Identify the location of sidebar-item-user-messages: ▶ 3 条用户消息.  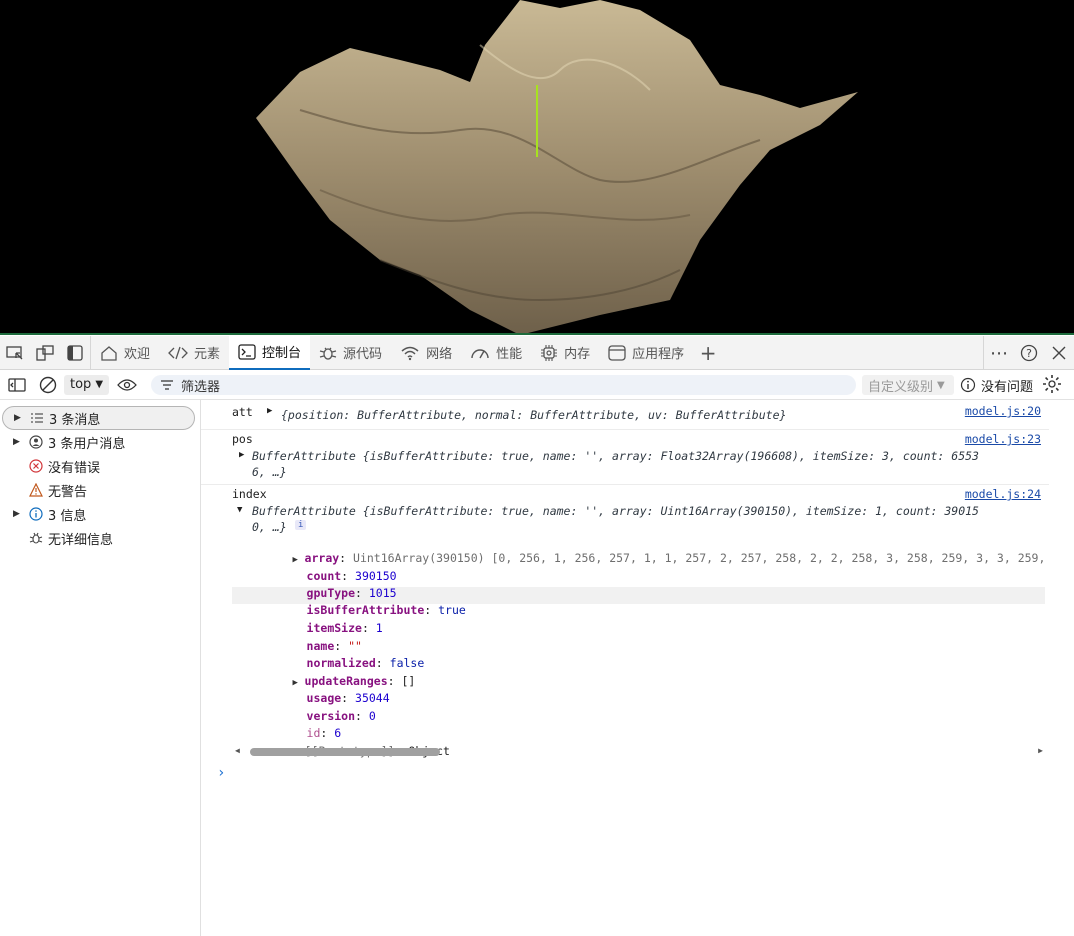
(100, 442).